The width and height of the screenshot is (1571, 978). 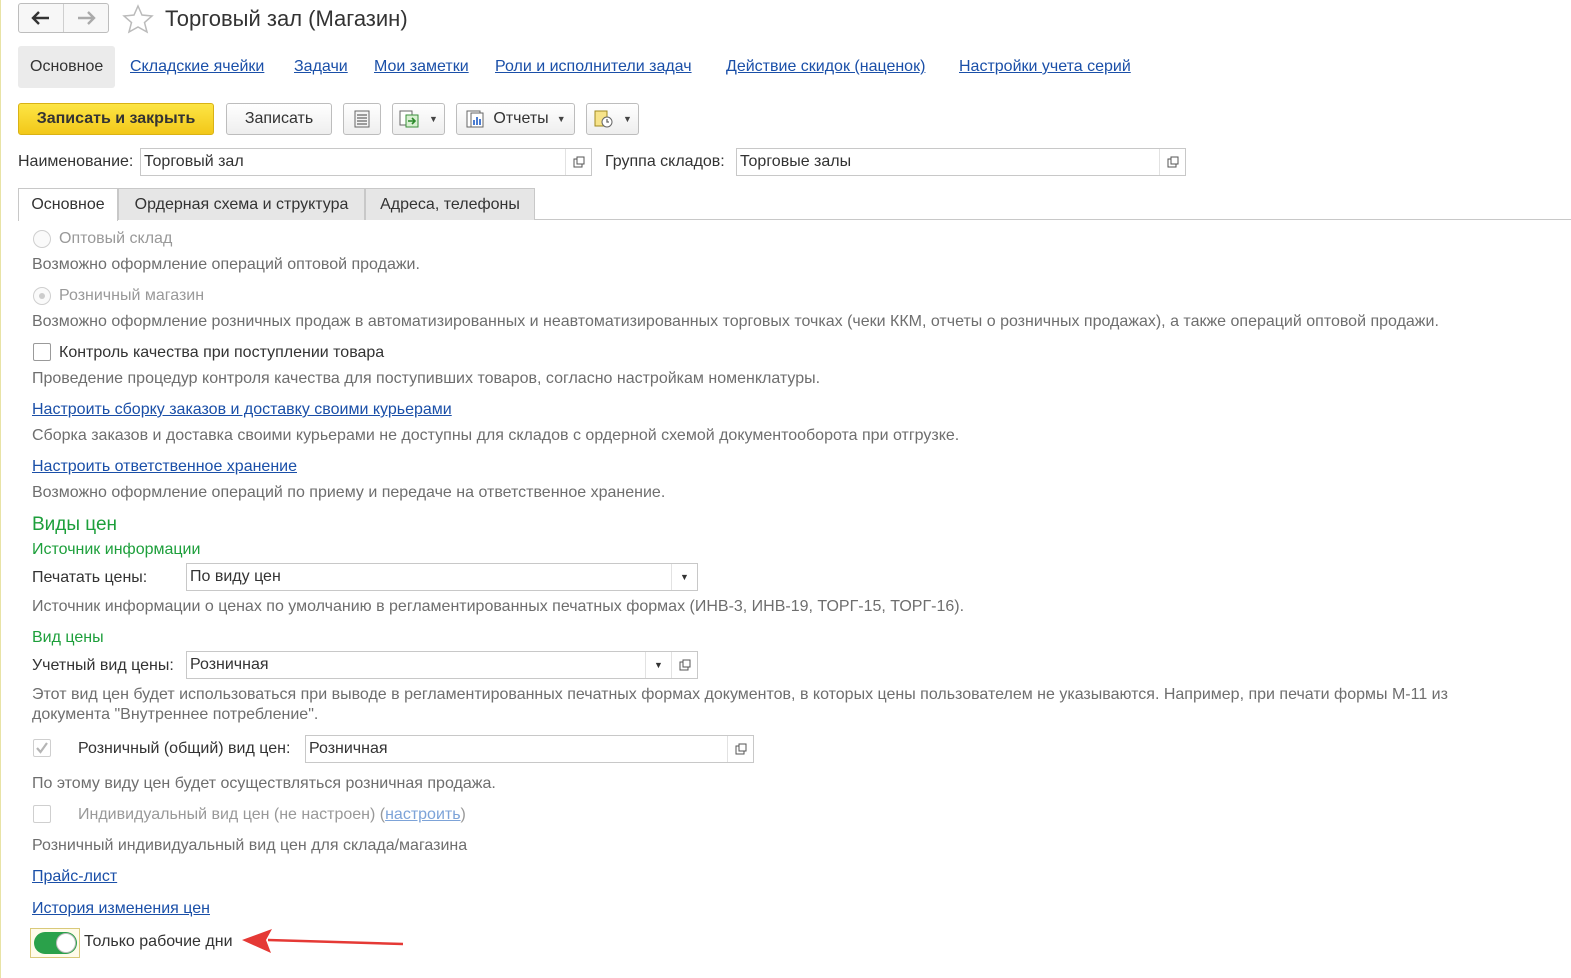 What do you see at coordinates (450, 204) in the screenshot?
I see `tab-addresses: Адреса, телефоны` at bounding box center [450, 204].